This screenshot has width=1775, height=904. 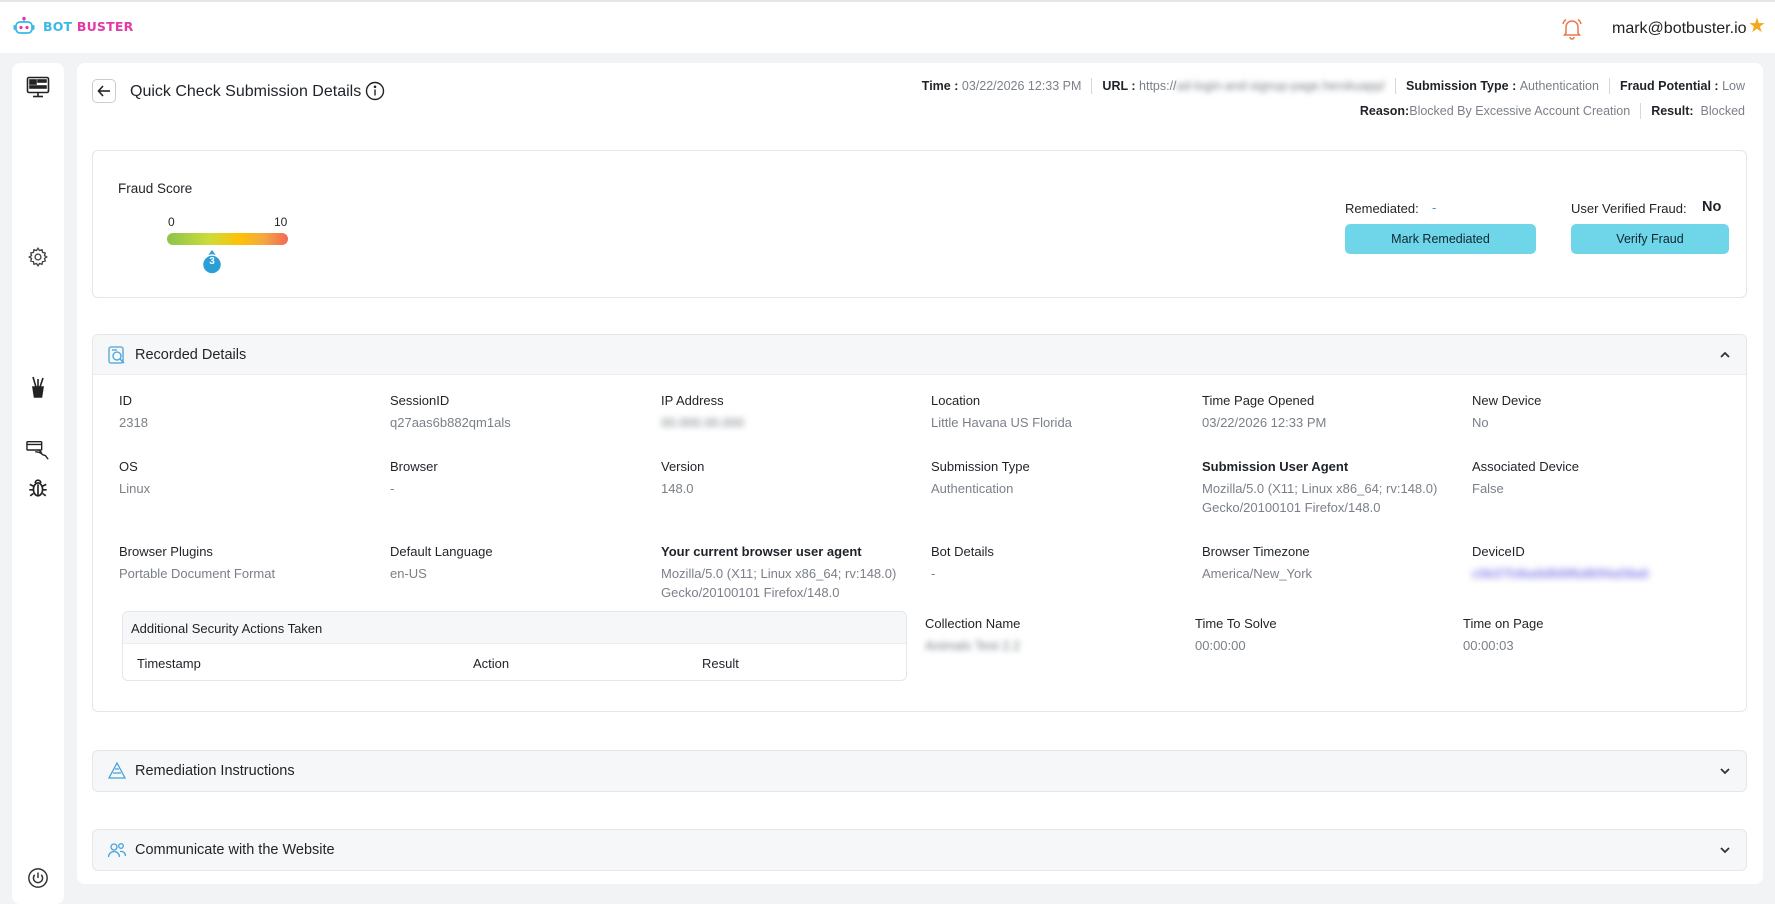 What do you see at coordinates (1679, 29) in the screenshot?
I see `user-email: mark@botbuster.io` at bounding box center [1679, 29].